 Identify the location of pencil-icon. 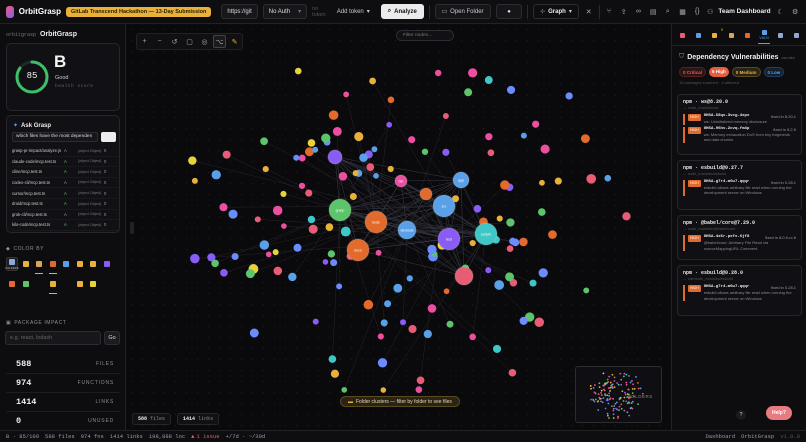
(93, 284).